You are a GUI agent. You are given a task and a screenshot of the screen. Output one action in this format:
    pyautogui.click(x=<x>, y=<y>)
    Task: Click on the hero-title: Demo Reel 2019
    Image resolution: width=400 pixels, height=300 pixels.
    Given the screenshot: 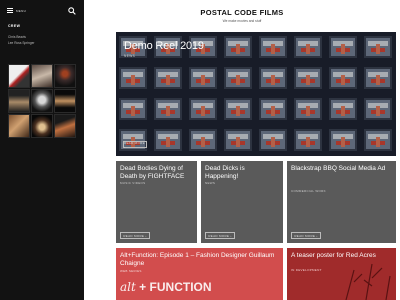 What is the action you would take?
    pyautogui.click(x=164, y=46)
    